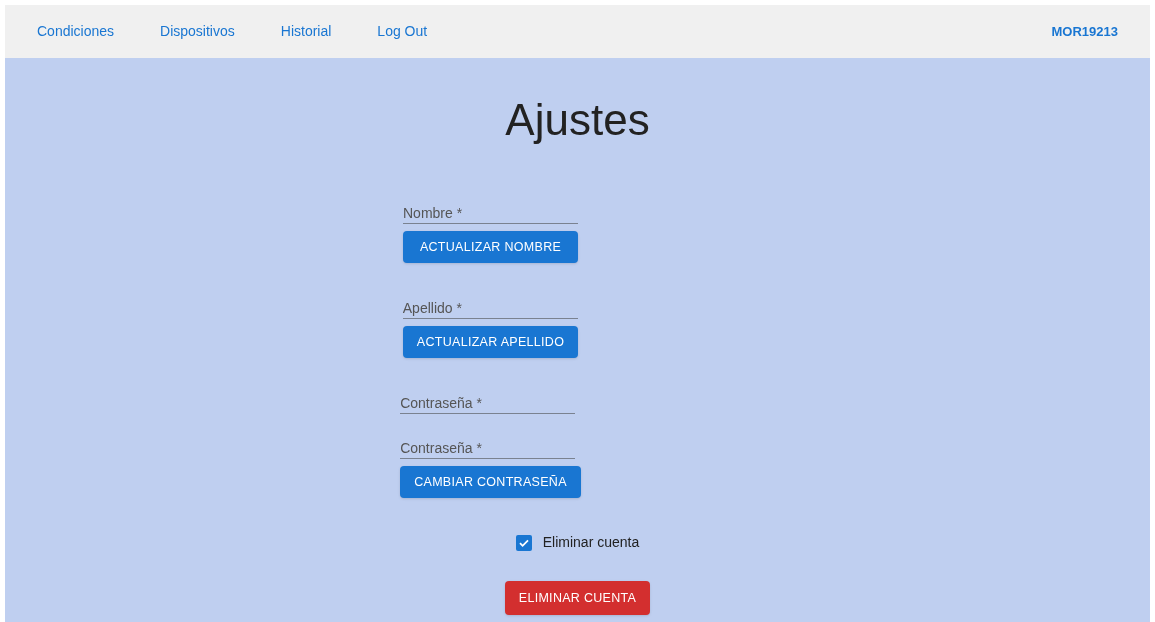 This screenshot has width=1155, height=622. Describe the element at coordinates (490, 209) in the screenshot. I see `text-field: Nombre *` at that location.